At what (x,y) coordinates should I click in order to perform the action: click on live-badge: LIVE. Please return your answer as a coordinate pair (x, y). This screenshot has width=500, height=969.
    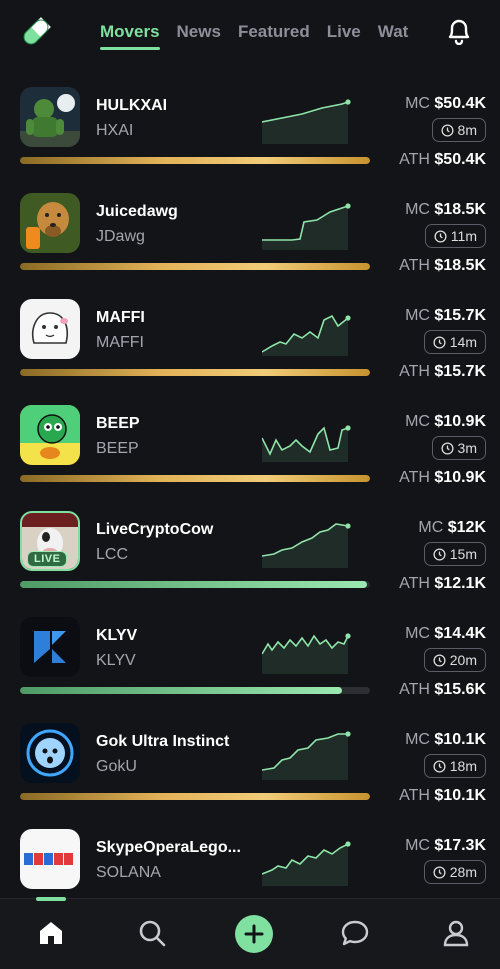
    Looking at the image, I should click on (47, 559).